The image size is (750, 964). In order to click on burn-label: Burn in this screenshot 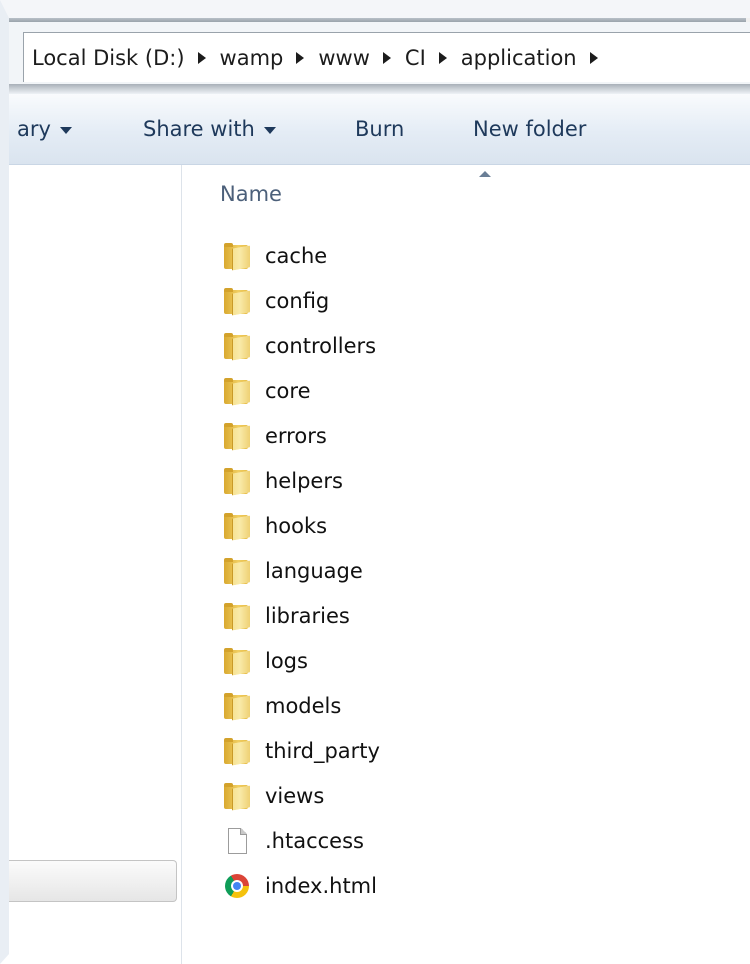, I will do `click(380, 129)`.